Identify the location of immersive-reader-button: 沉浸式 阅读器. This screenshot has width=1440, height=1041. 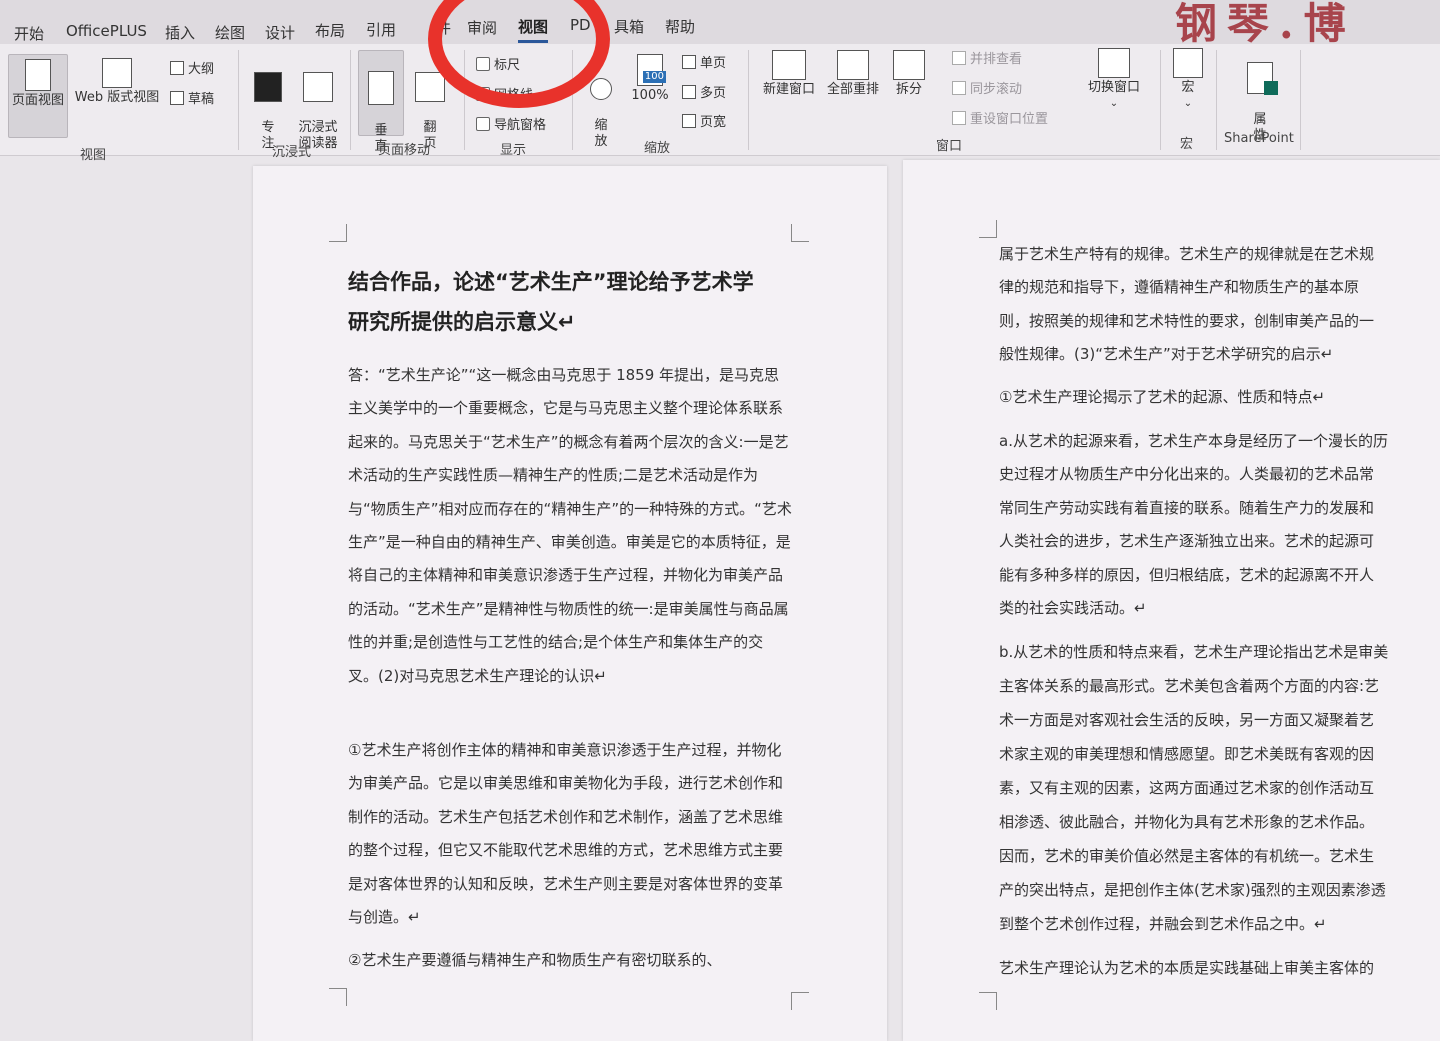
(318, 104).